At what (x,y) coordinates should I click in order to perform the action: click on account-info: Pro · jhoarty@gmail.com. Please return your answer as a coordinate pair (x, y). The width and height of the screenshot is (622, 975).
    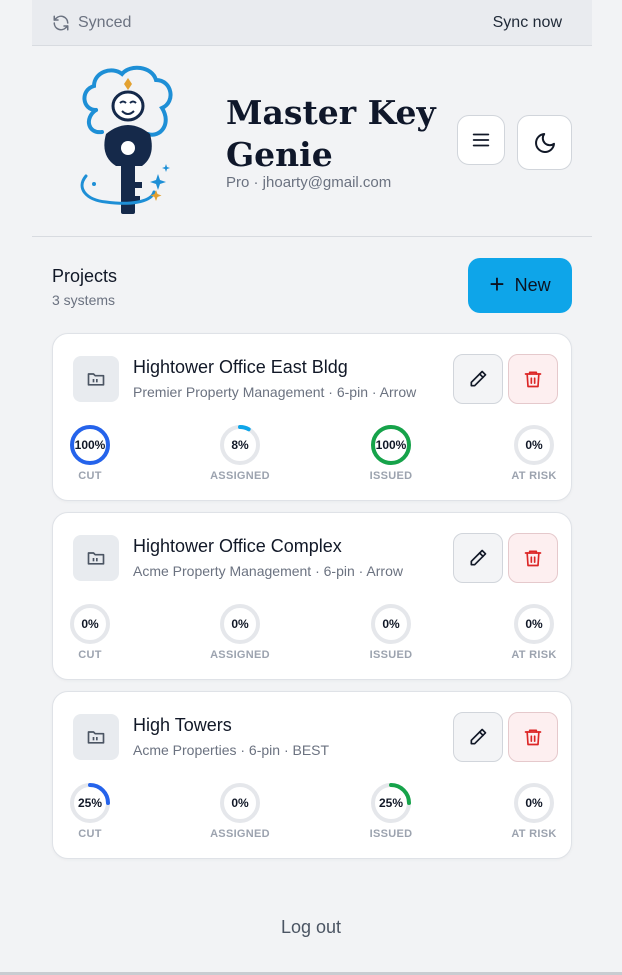
    Looking at the image, I should click on (309, 182).